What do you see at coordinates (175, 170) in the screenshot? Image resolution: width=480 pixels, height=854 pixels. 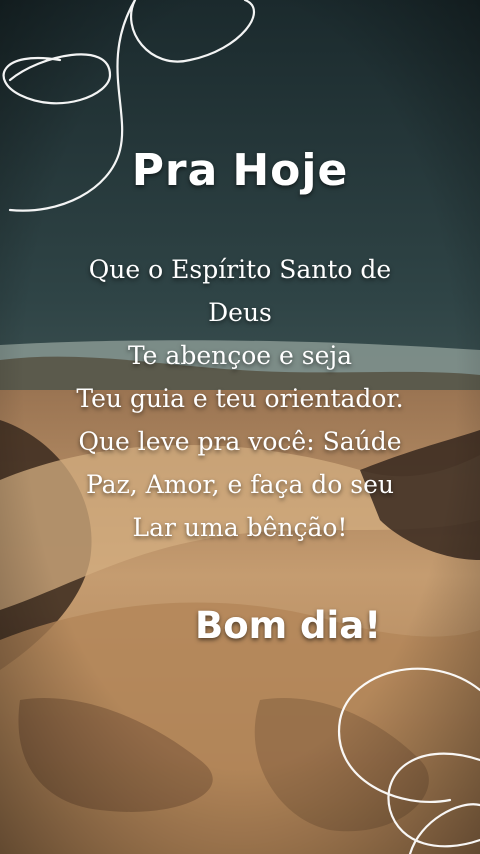 I see `title-word-1: Pra` at bounding box center [175, 170].